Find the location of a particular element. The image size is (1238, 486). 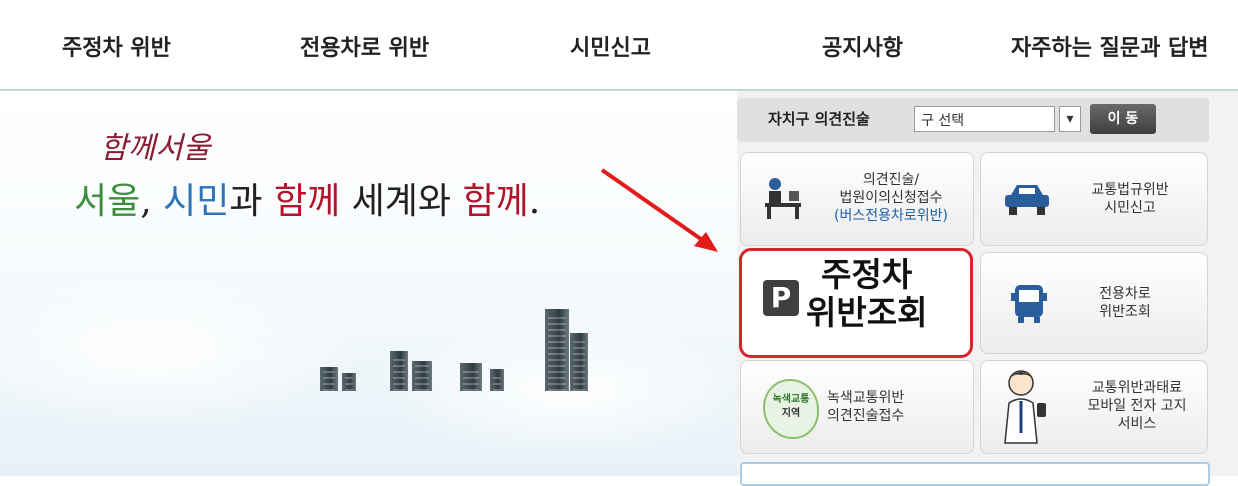

bottom-info-box is located at coordinates (975, 474).